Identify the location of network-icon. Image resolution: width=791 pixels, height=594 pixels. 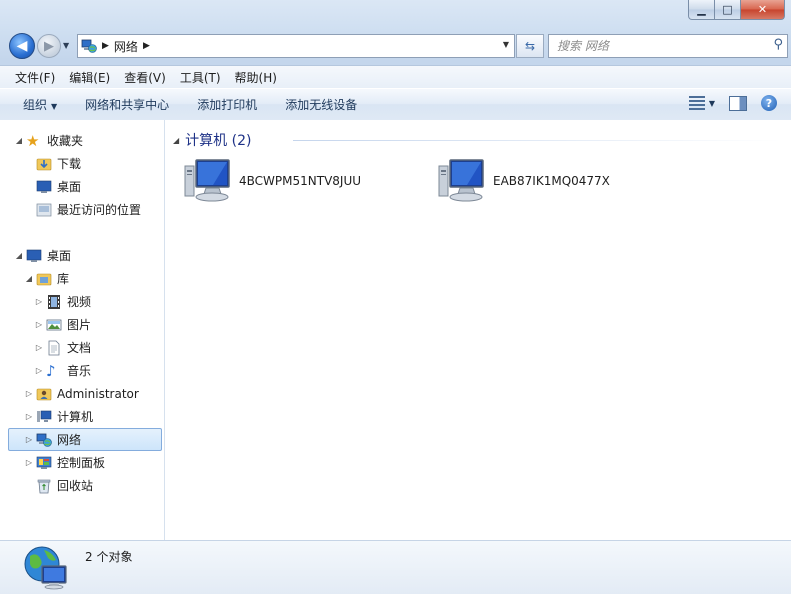
(89, 46).